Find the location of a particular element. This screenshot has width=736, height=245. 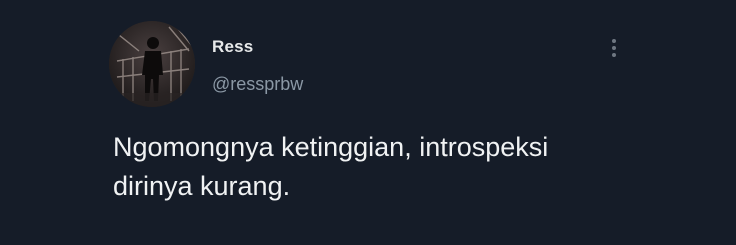

vertical-ellipsis-icon is located at coordinates (614, 48).